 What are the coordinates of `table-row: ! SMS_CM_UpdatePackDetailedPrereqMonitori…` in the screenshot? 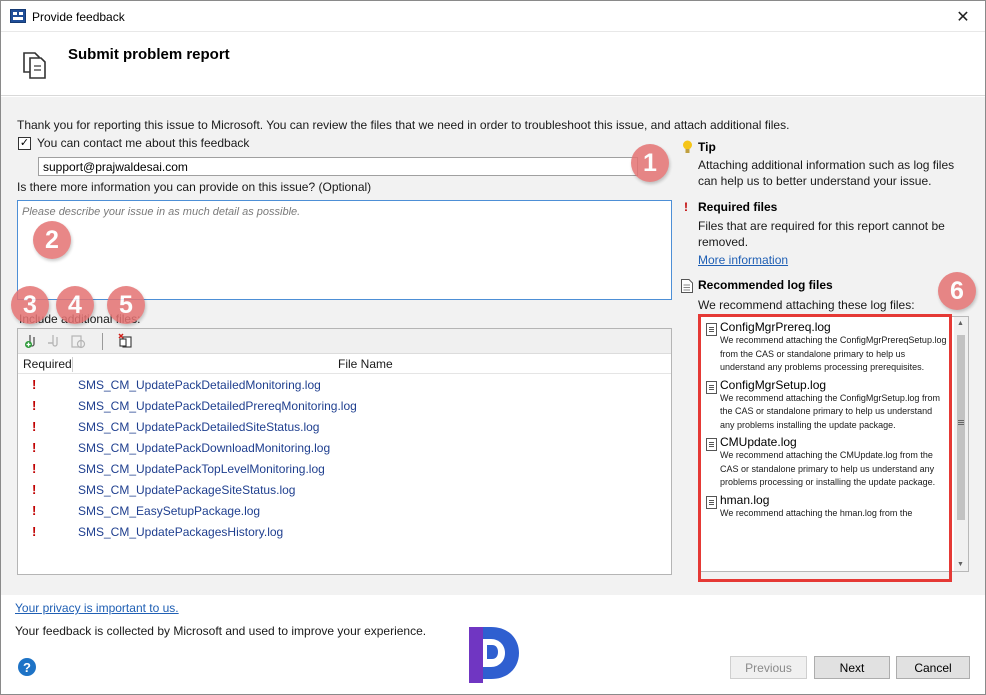 It's located at (344, 406).